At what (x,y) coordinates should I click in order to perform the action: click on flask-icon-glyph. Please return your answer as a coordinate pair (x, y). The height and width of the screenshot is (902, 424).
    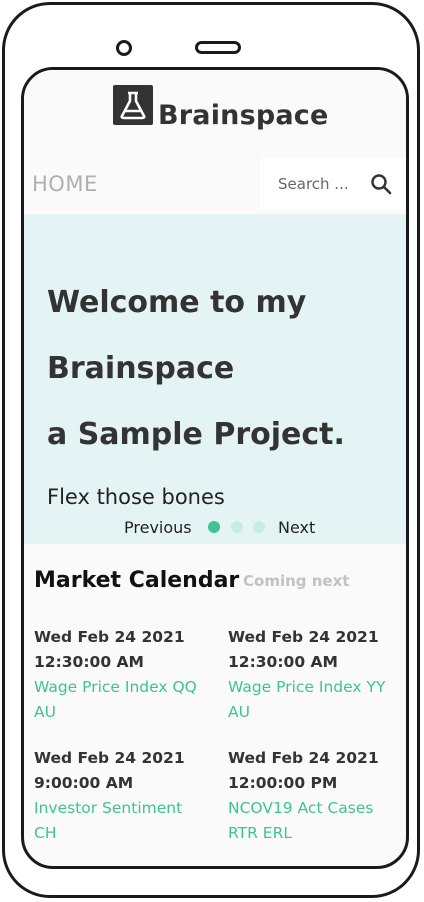
    Looking at the image, I should click on (133, 105).